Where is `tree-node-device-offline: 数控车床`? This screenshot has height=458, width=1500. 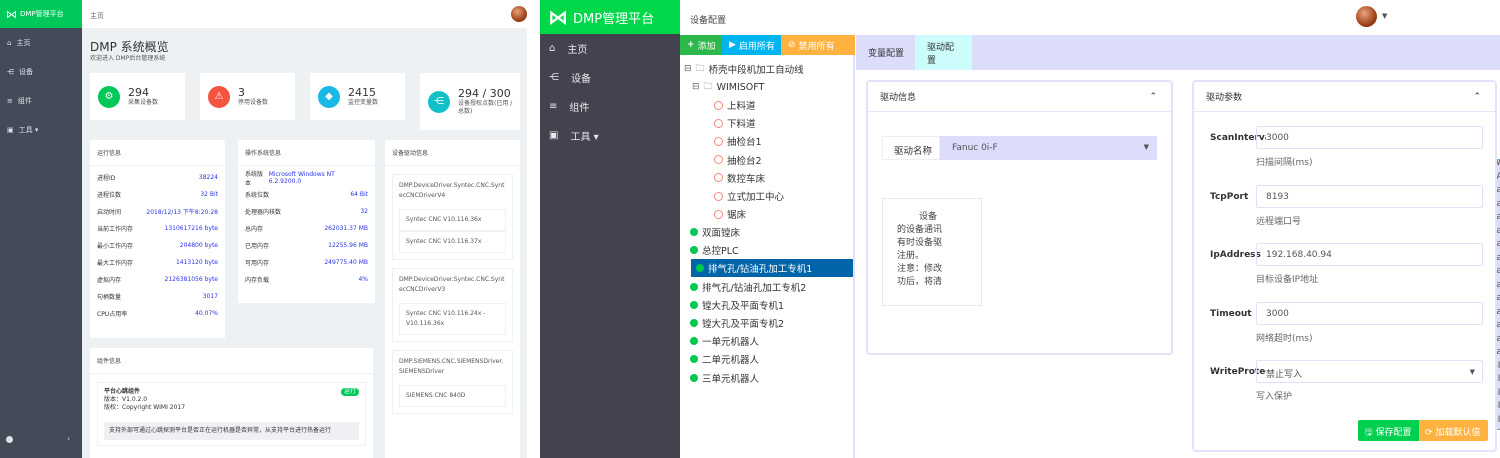
tree-node-device-offline: 数控车床 is located at coordinates (739, 178).